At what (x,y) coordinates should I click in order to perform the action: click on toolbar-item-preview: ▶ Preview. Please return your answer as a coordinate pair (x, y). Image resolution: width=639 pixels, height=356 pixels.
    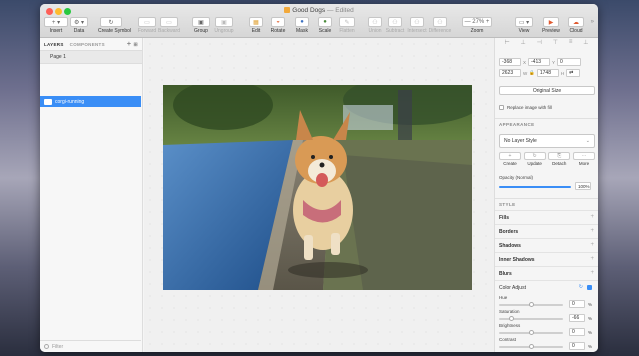
    Looking at the image, I should click on (551, 27).